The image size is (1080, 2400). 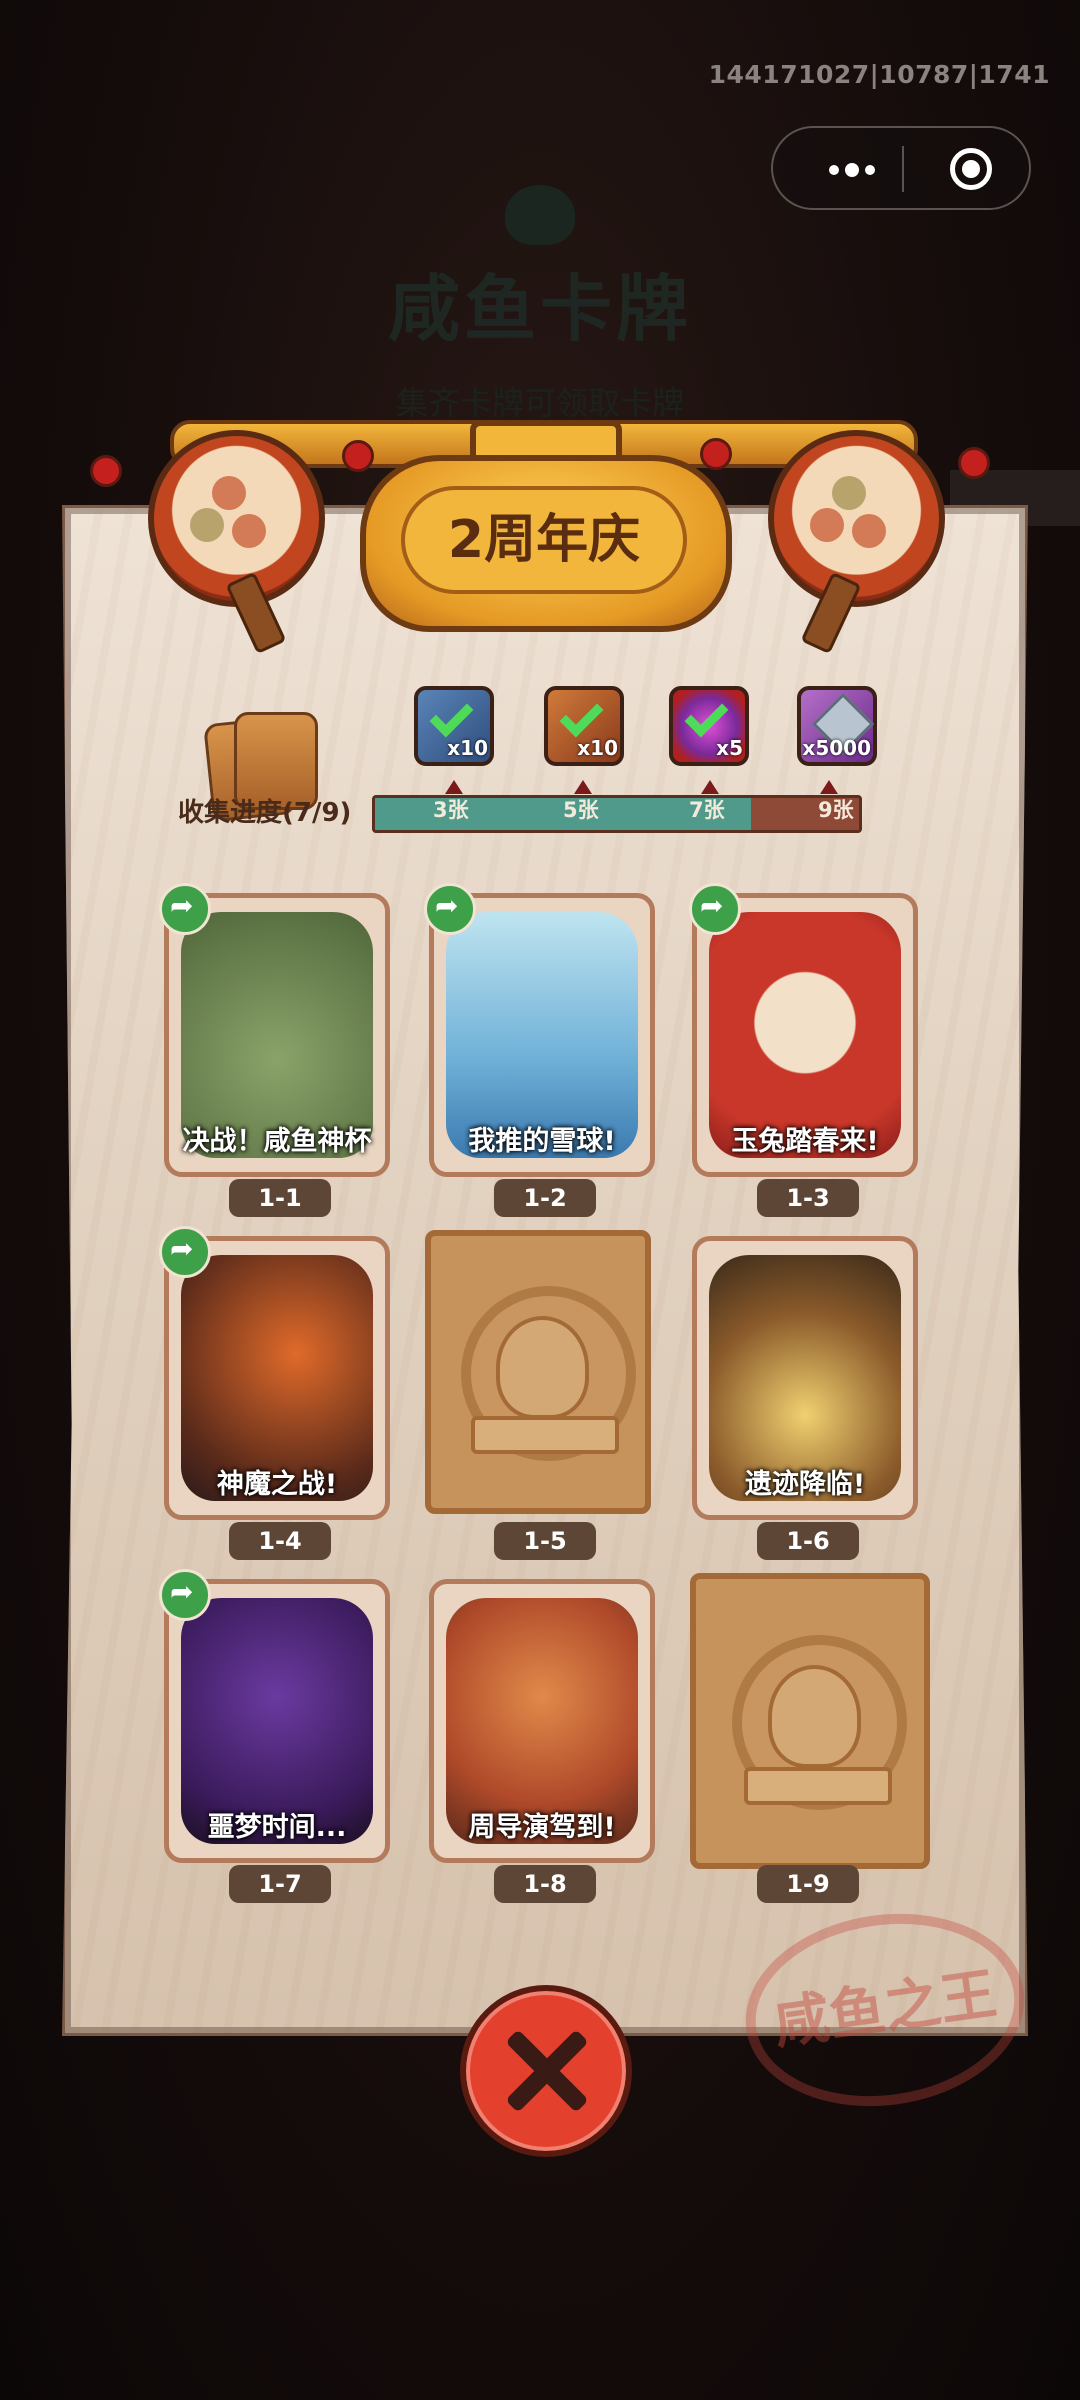 I want to click on card-caption: 我推的雪球!, so click(x=542, y=1141).